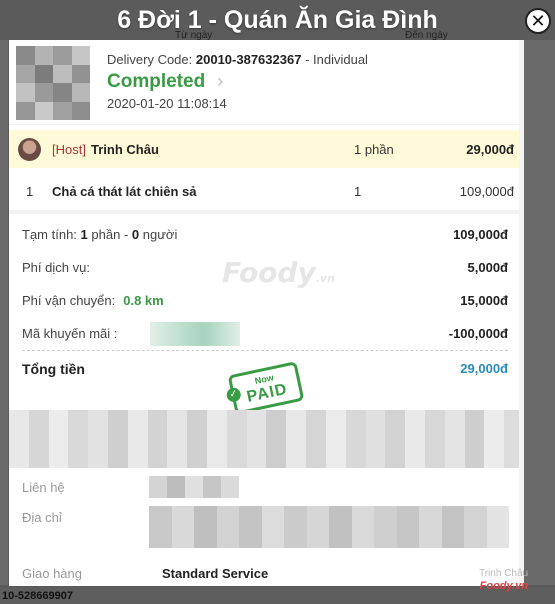 The image size is (555, 604). Describe the element at coordinates (69, 149) in the screenshot. I see `host-tag: [Host]` at that location.